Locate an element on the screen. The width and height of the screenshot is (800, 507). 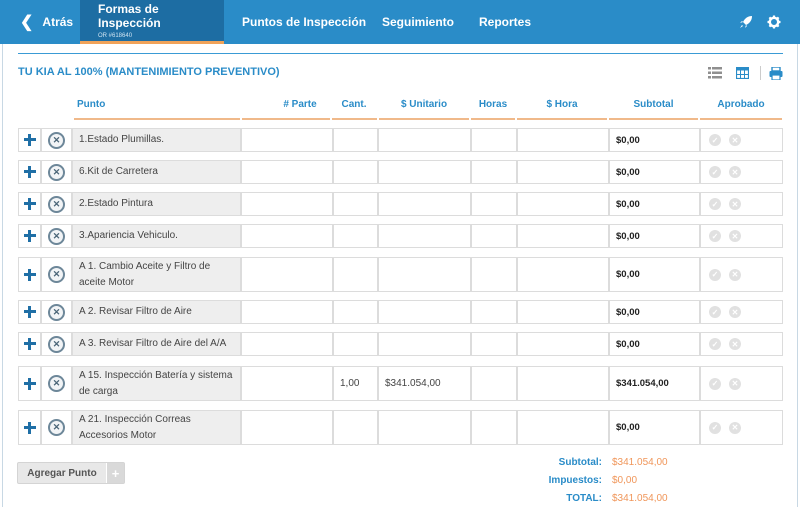
header-underline is located at coordinates (424, 119).